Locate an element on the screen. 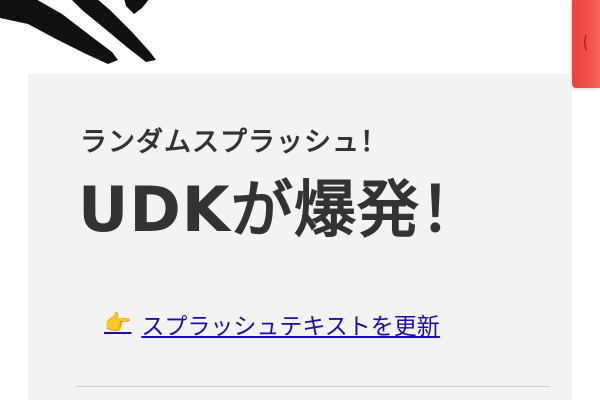  pointing-hand-icon: 👉 is located at coordinates (118, 323).